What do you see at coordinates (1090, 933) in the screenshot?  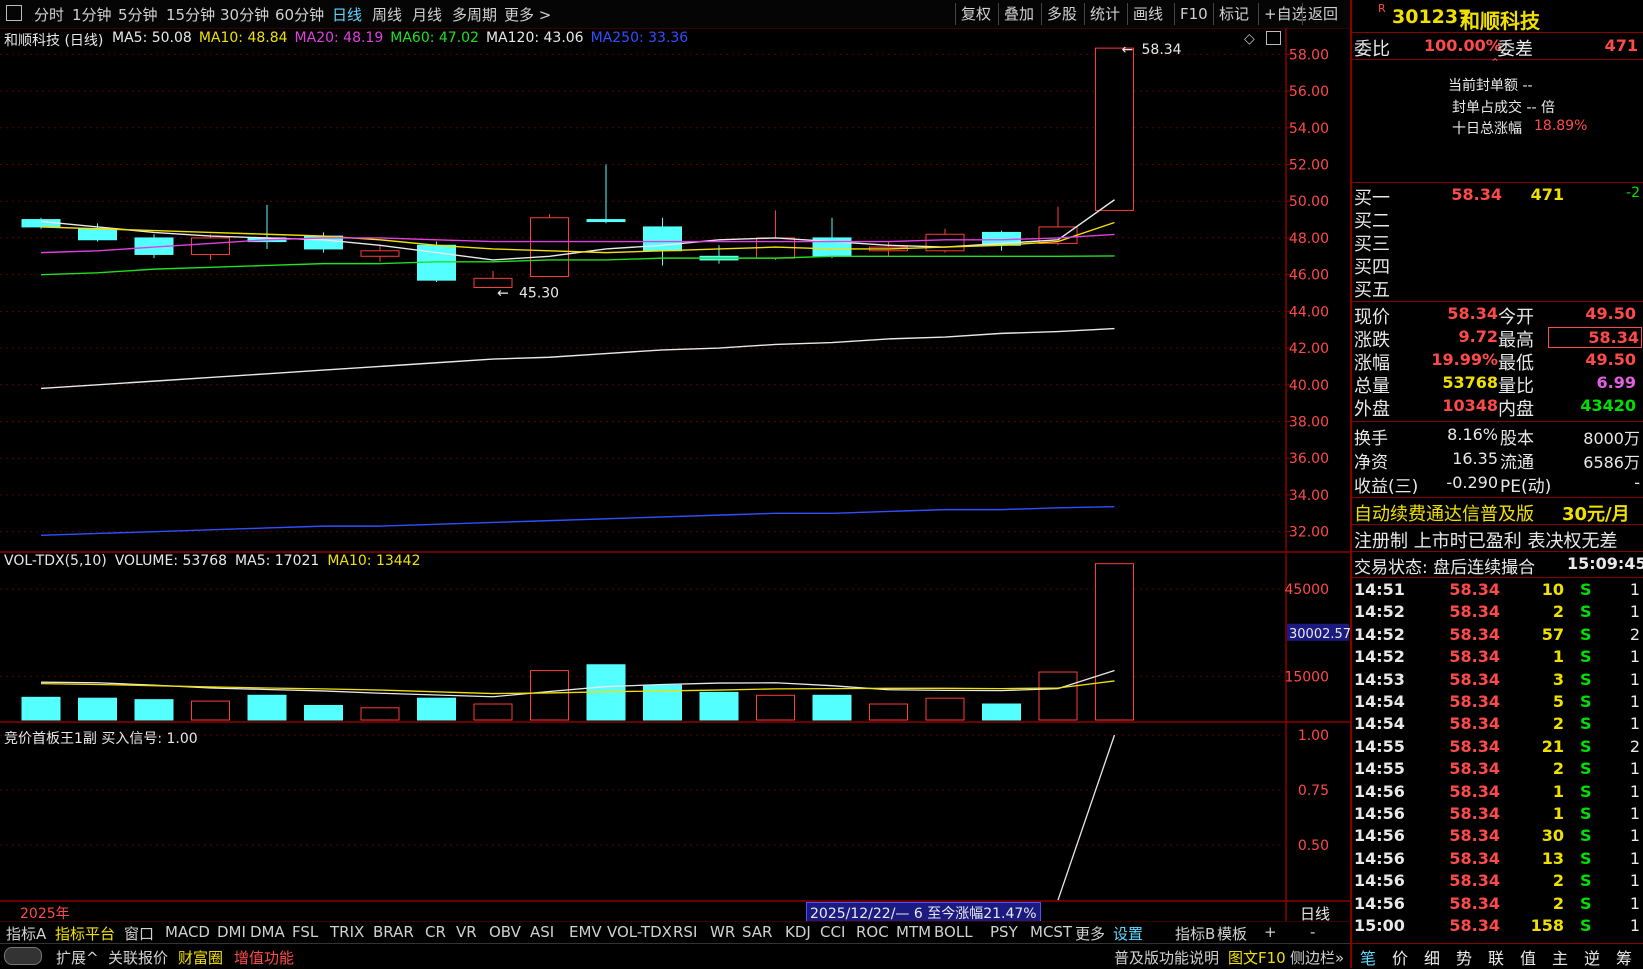 I see `indicator-tab-25: 更多` at bounding box center [1090, 933].